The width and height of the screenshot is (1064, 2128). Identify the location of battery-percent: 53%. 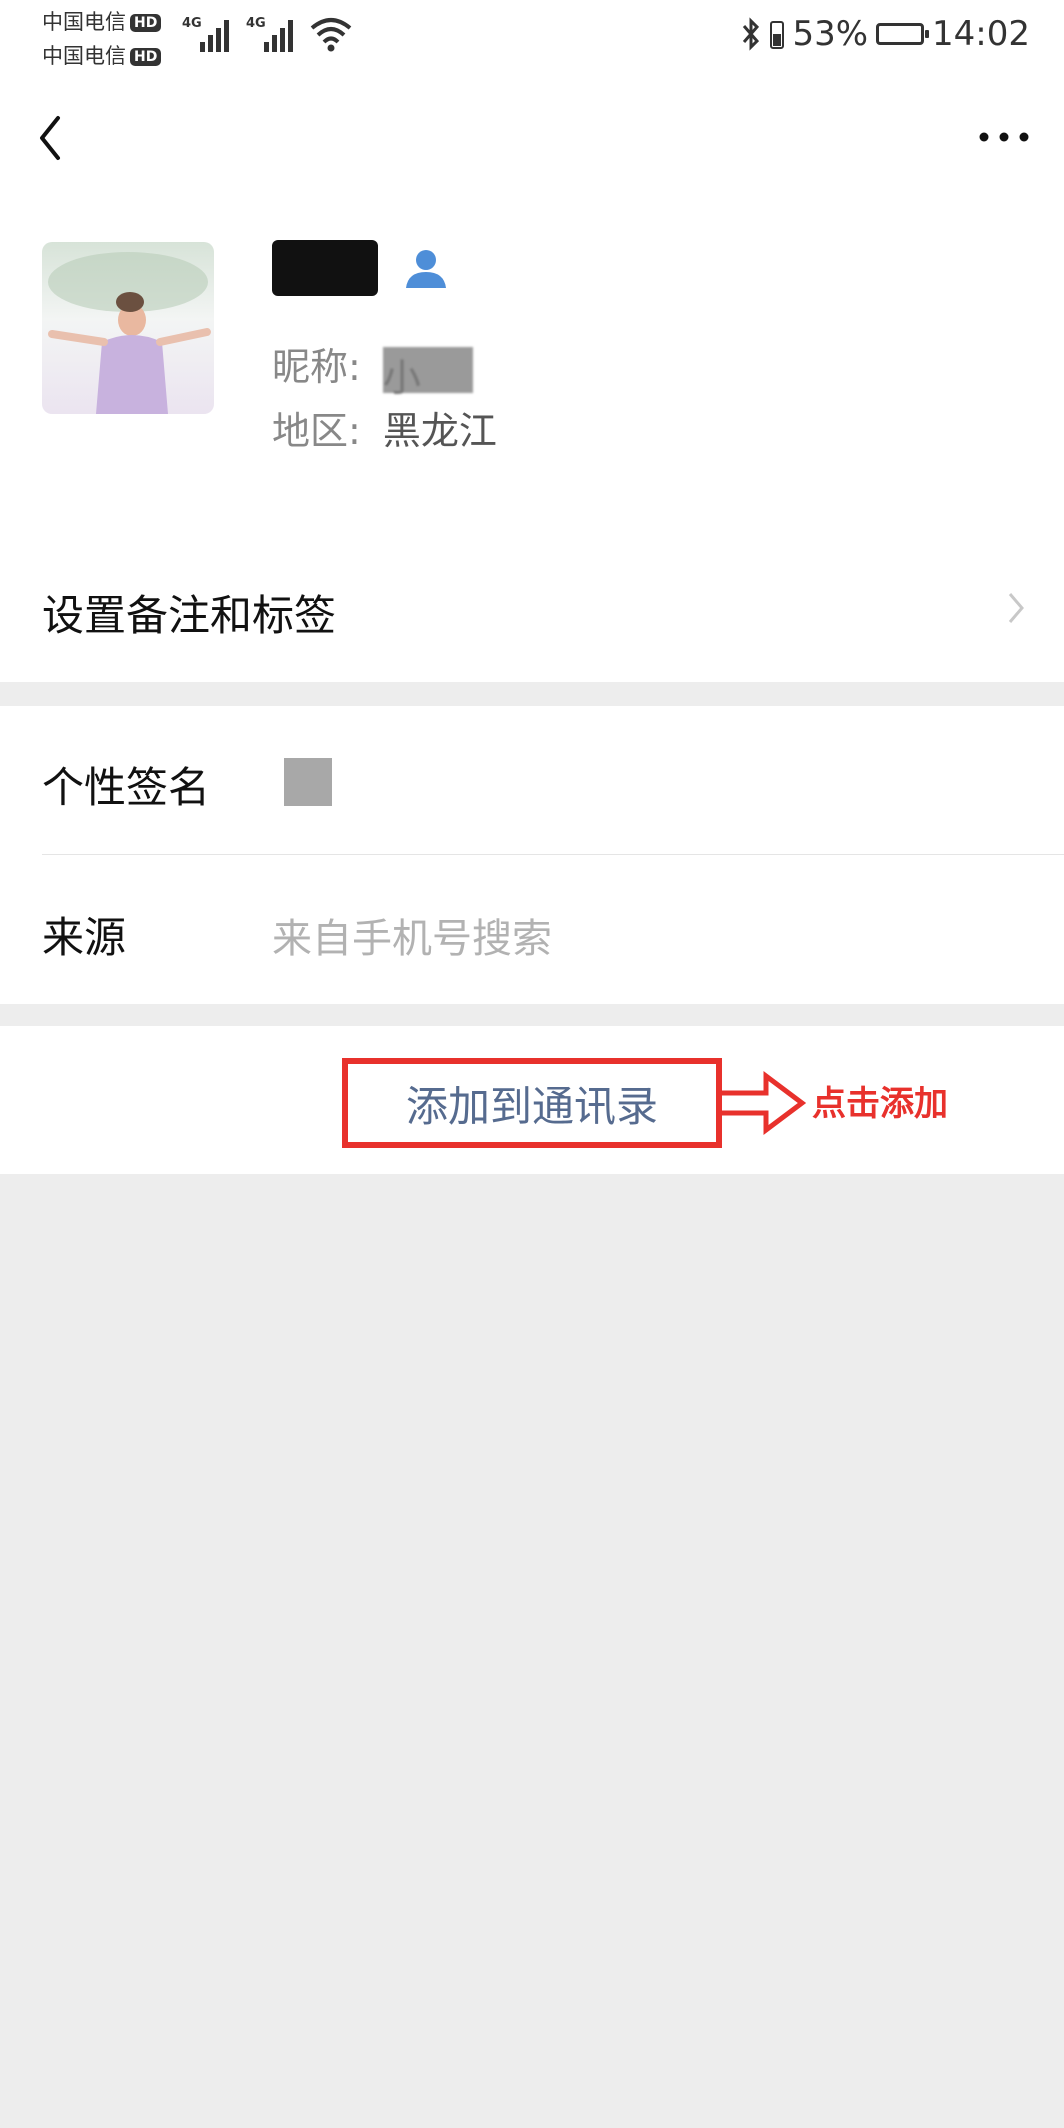
(830, 34).